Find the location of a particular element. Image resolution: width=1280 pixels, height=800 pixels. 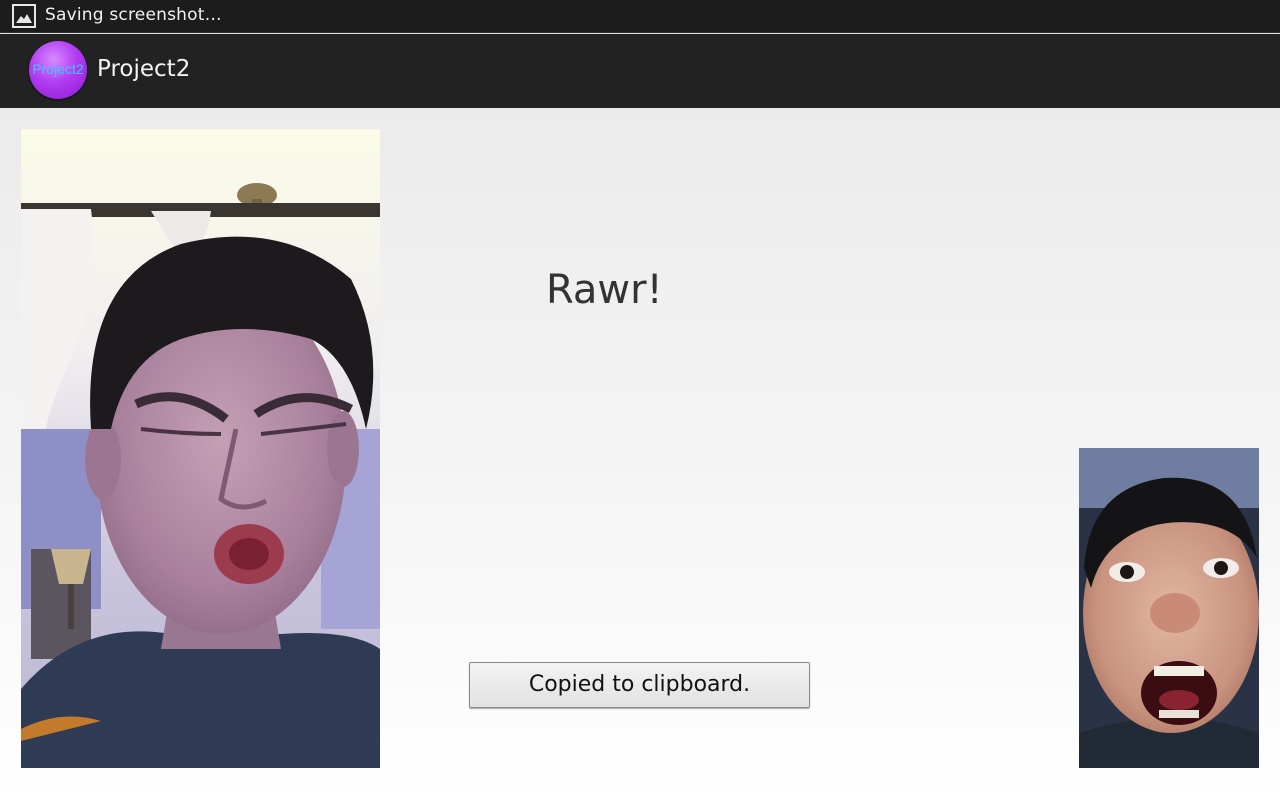

action-bar: Project2 Project2 is located at coordinates (640, 71).